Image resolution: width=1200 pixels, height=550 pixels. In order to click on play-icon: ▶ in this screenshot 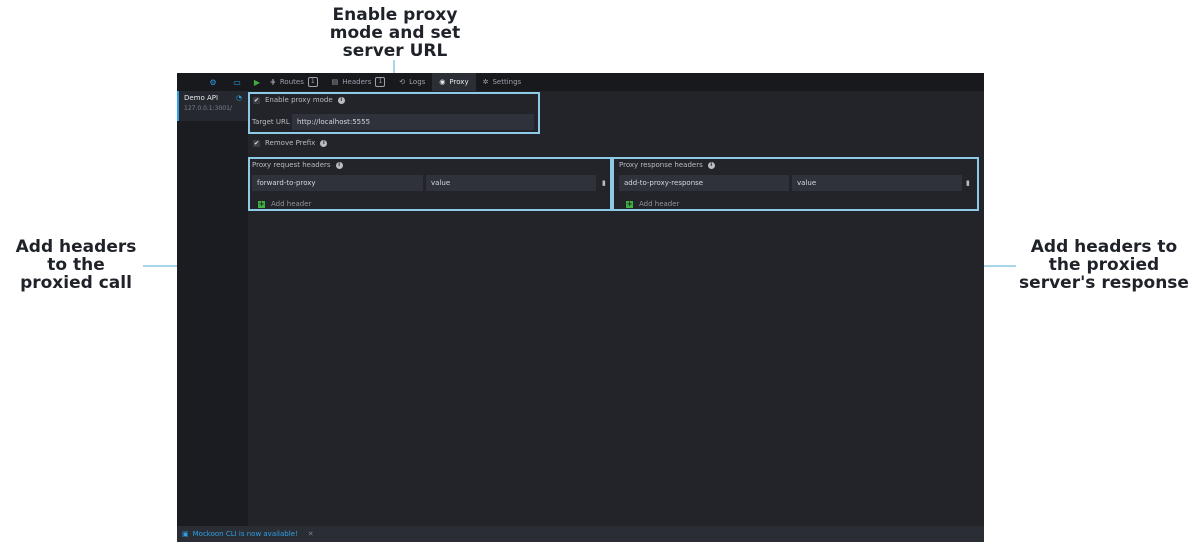, I will do `click(257, 82)`.